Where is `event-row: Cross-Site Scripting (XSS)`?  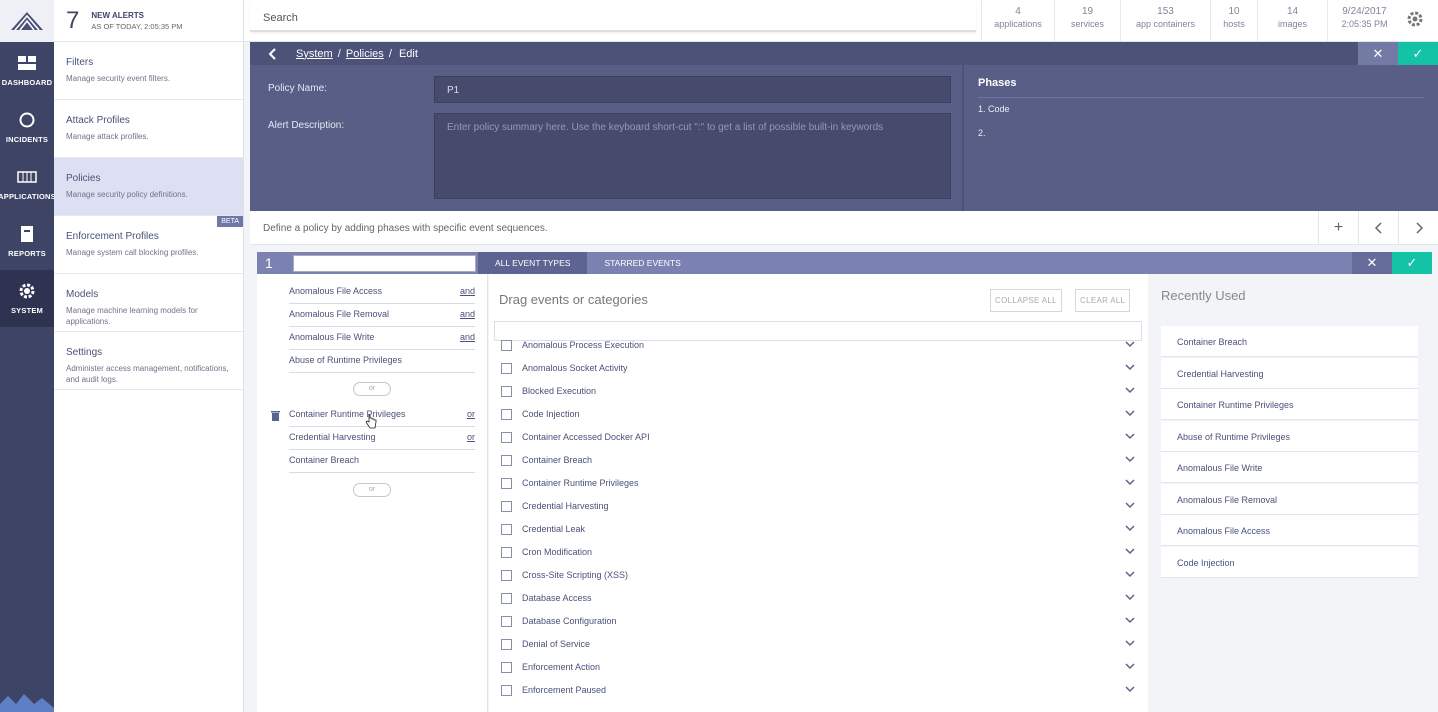 event-row: Cross-Site Scripting (XSS) is located at coordinates (818, 575).